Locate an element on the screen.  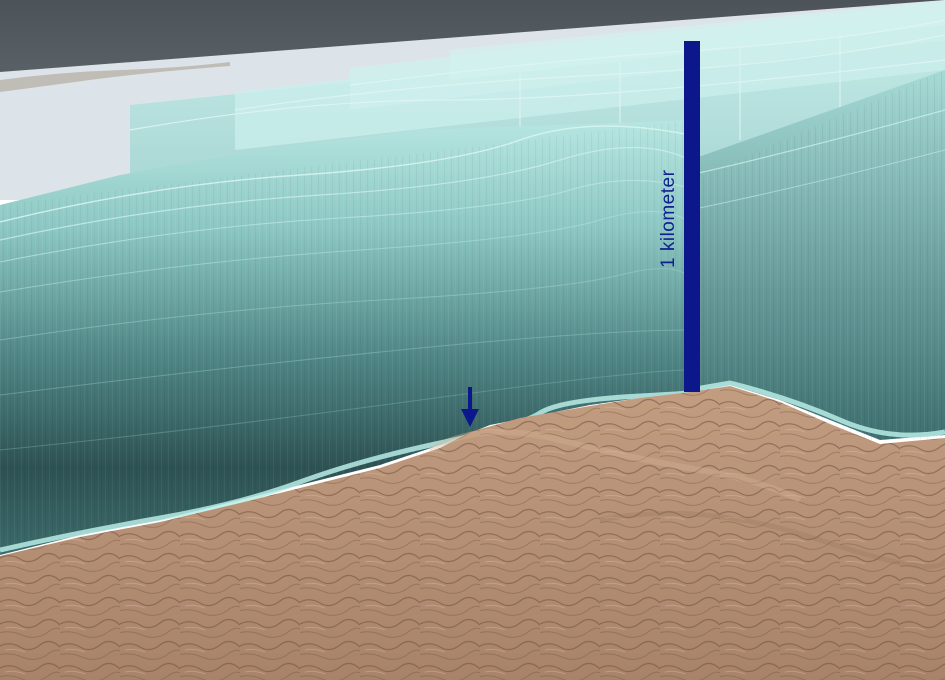
scale-bar is located at coordinates (692, 216).